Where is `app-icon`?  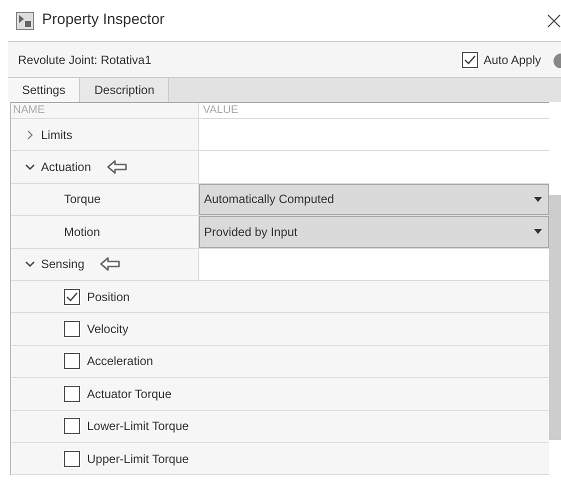 app-icon is located at coordinates (25, 21).